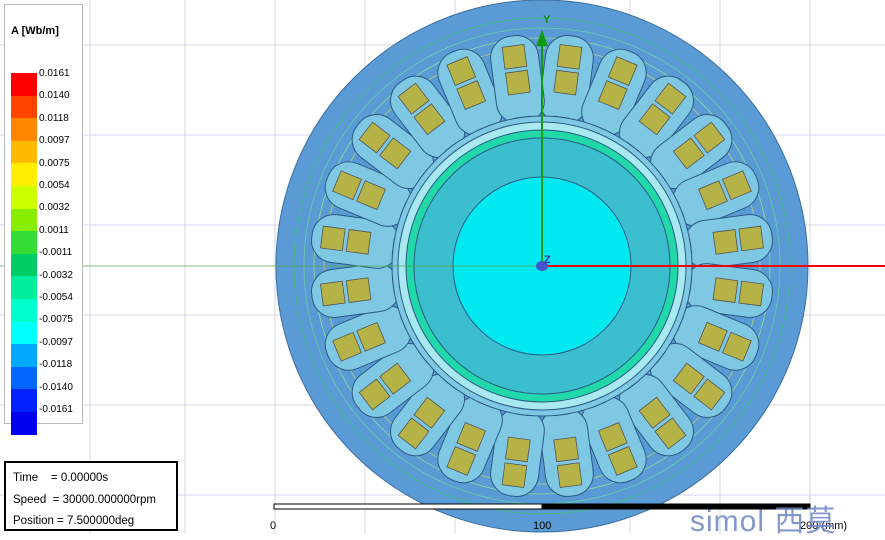  I want to click on legend-value: 0.0011, so click(54, 230).